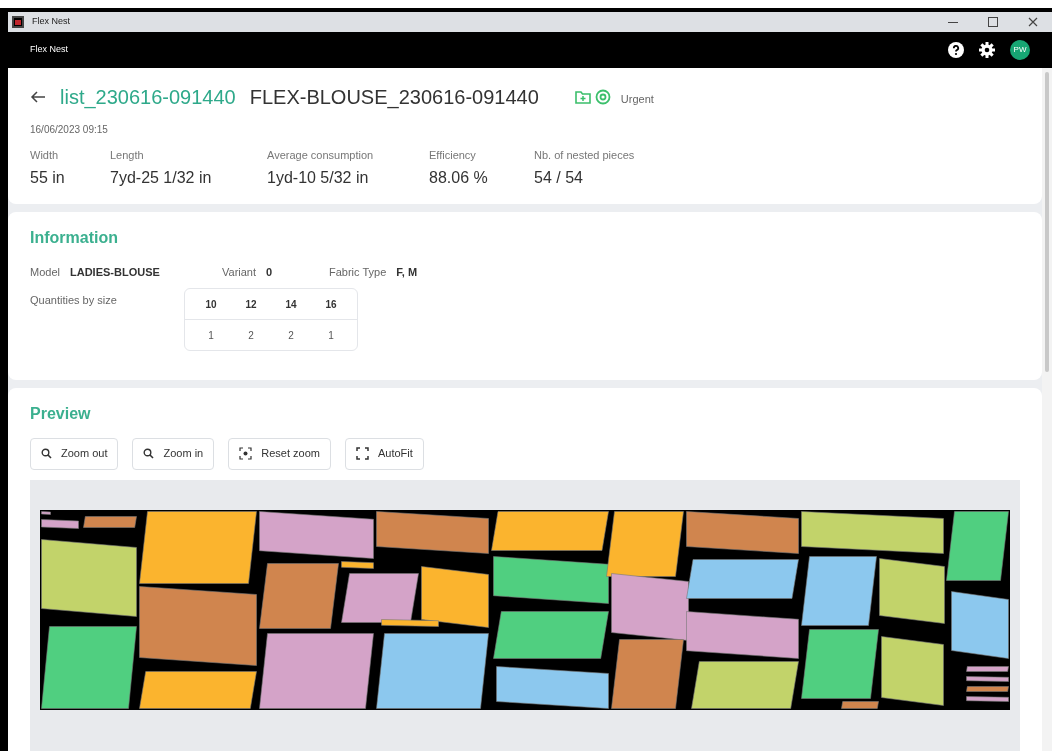 This screenshot has height=751, width=1052. Describe the element at coordinates (585, 155) in the screenshot. I see `stat-label: Nb. of nested pieces` at that location.